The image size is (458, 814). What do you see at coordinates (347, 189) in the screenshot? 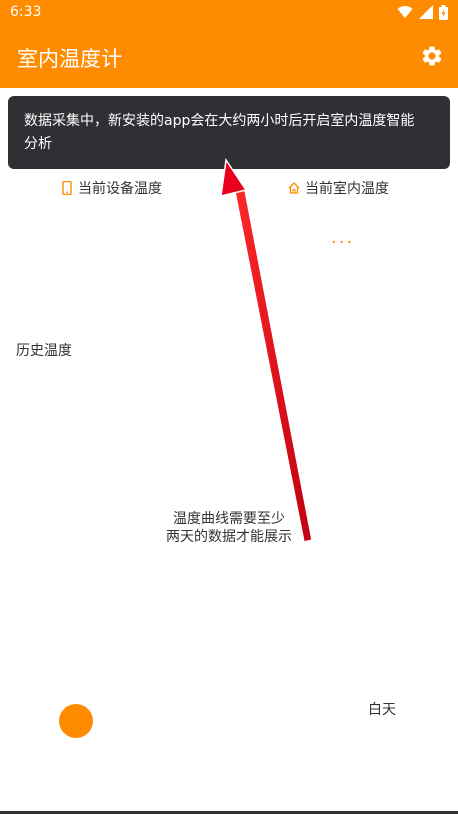
I see `room-temperature-text: 当前室内温度` at bounding box center [347, 189].